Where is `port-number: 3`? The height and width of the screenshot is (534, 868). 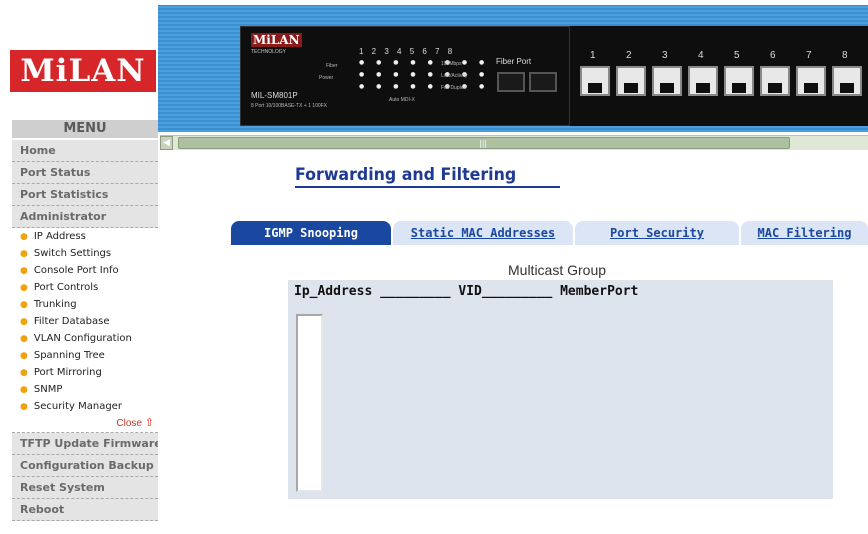 port-number: 3 is located at coordinates (665, 55).